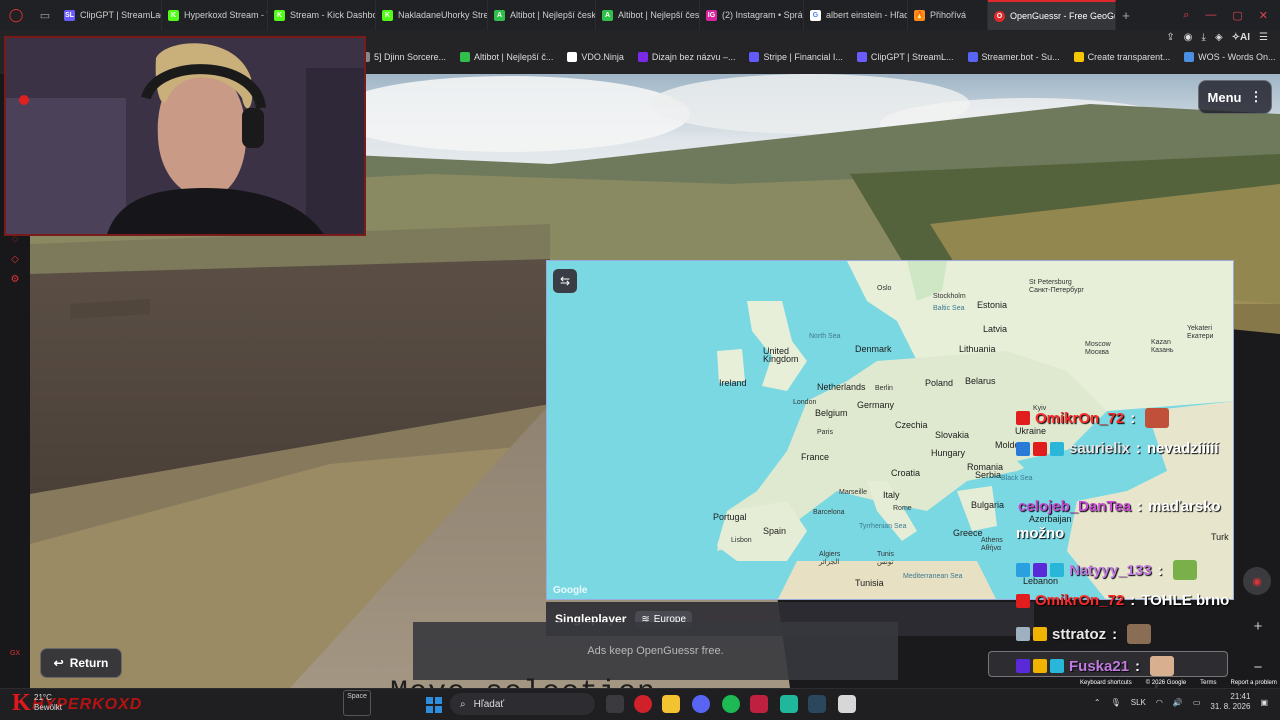 This screenshot has height=720, width=1280. What do you see at coordinates (1257, 581) in the screenshot?
I see `record-button: ◉` at bounding box center [1257, 581].